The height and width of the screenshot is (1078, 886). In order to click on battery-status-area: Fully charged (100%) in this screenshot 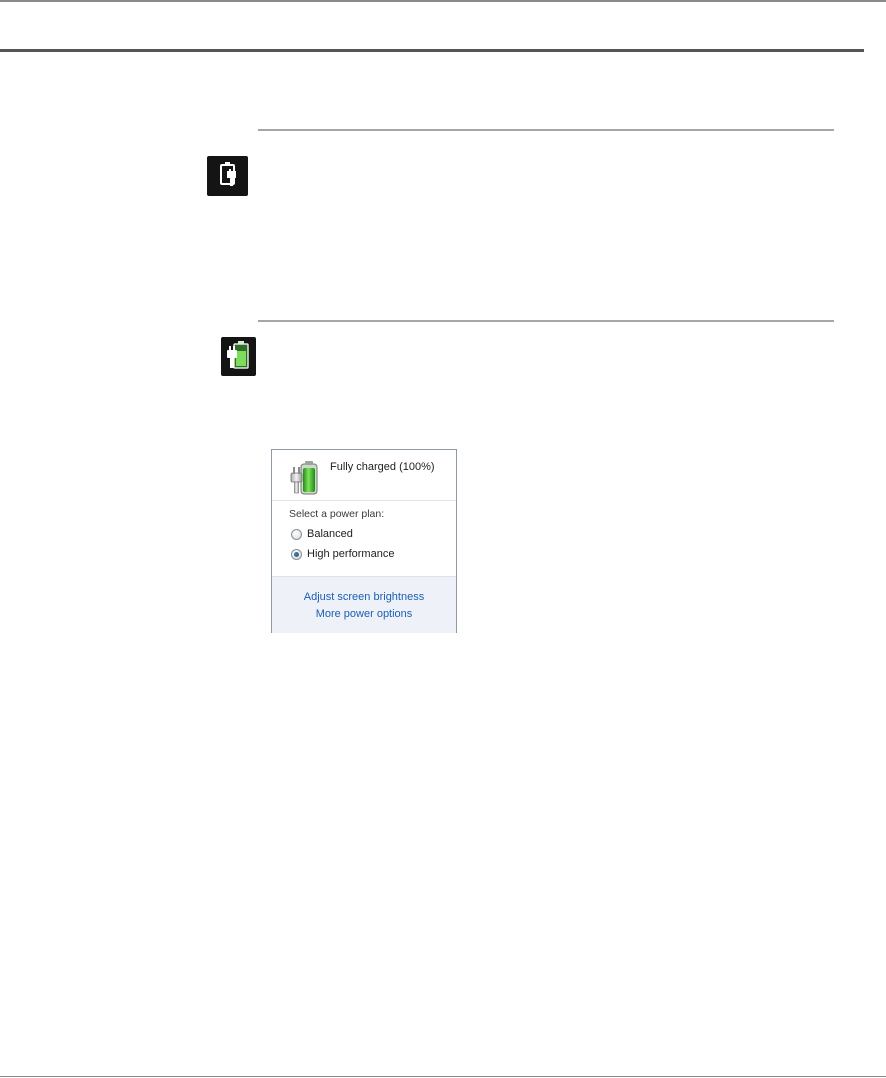, I will do `click(364, 475)`.